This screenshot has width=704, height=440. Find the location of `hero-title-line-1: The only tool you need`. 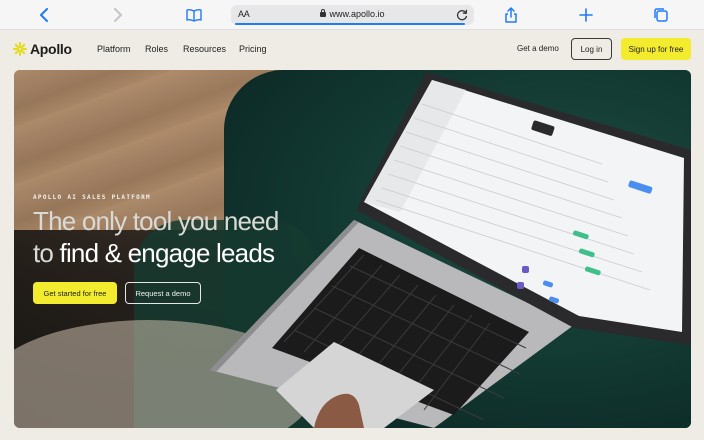

hero-title-line-1: The only tool you need is located at coordinates (156, 221).